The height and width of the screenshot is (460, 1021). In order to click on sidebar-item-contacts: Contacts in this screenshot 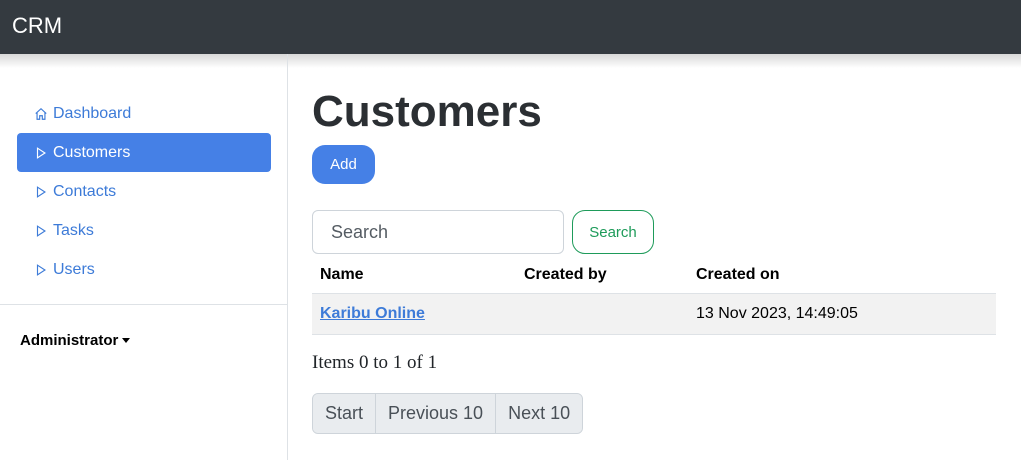, I will do `click(144, 191)`.